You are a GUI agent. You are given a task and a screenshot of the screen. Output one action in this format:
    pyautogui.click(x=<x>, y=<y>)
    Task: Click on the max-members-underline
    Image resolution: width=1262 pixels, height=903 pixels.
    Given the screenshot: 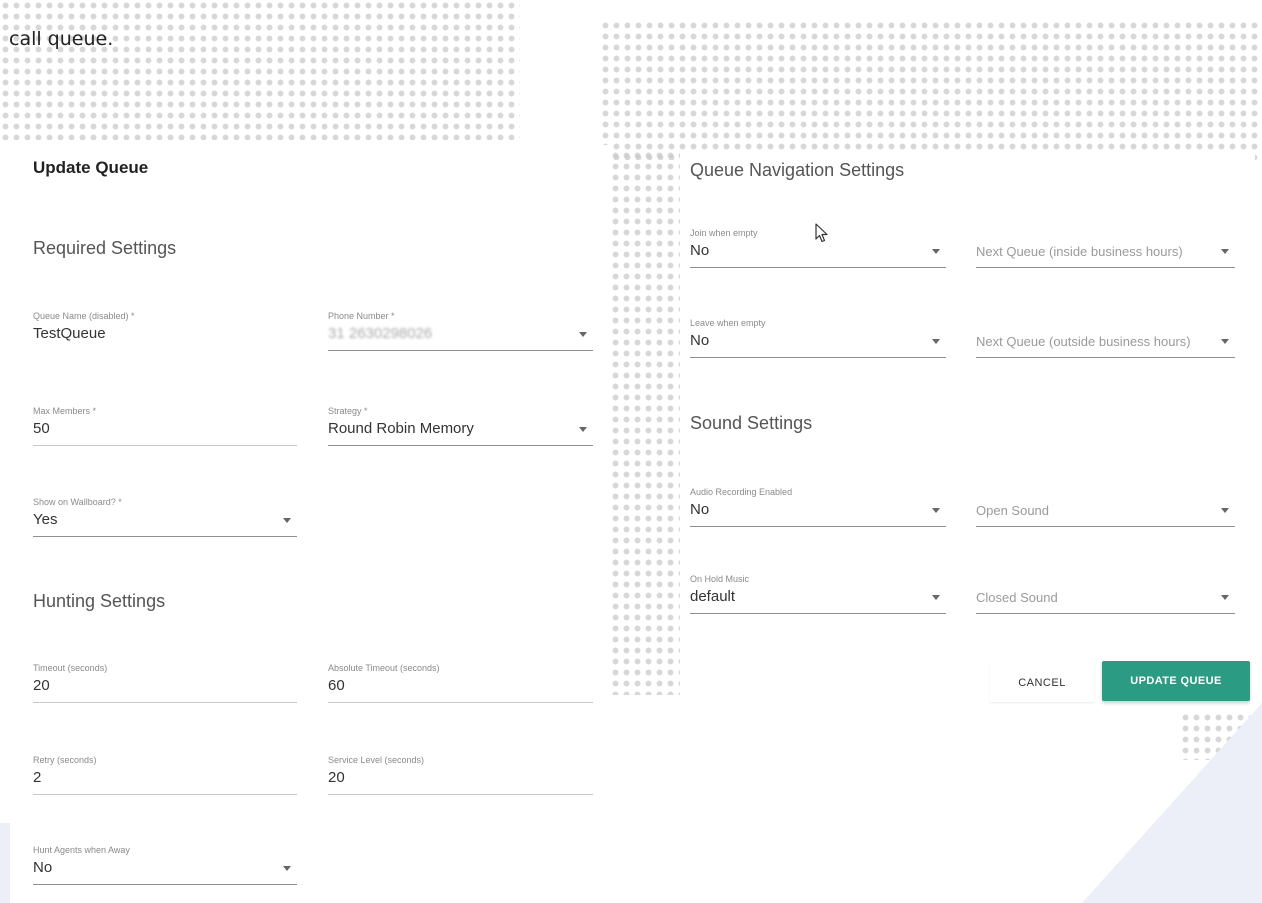 What is the action you would take?
    pyautogui.click(x=165, y=445)
    